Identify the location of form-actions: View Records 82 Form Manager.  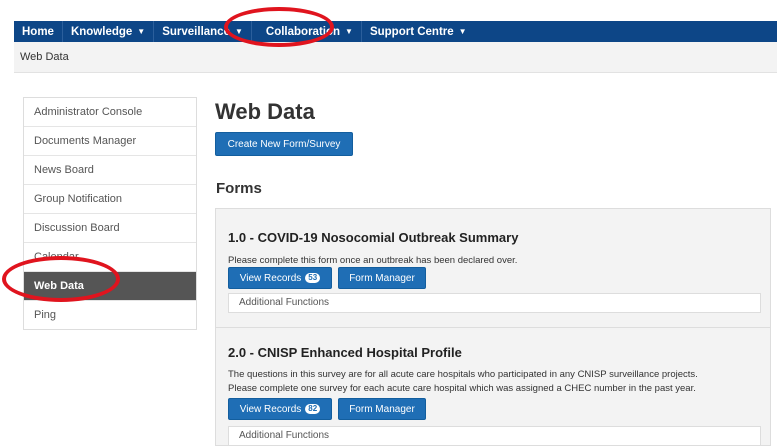
(327, 409).